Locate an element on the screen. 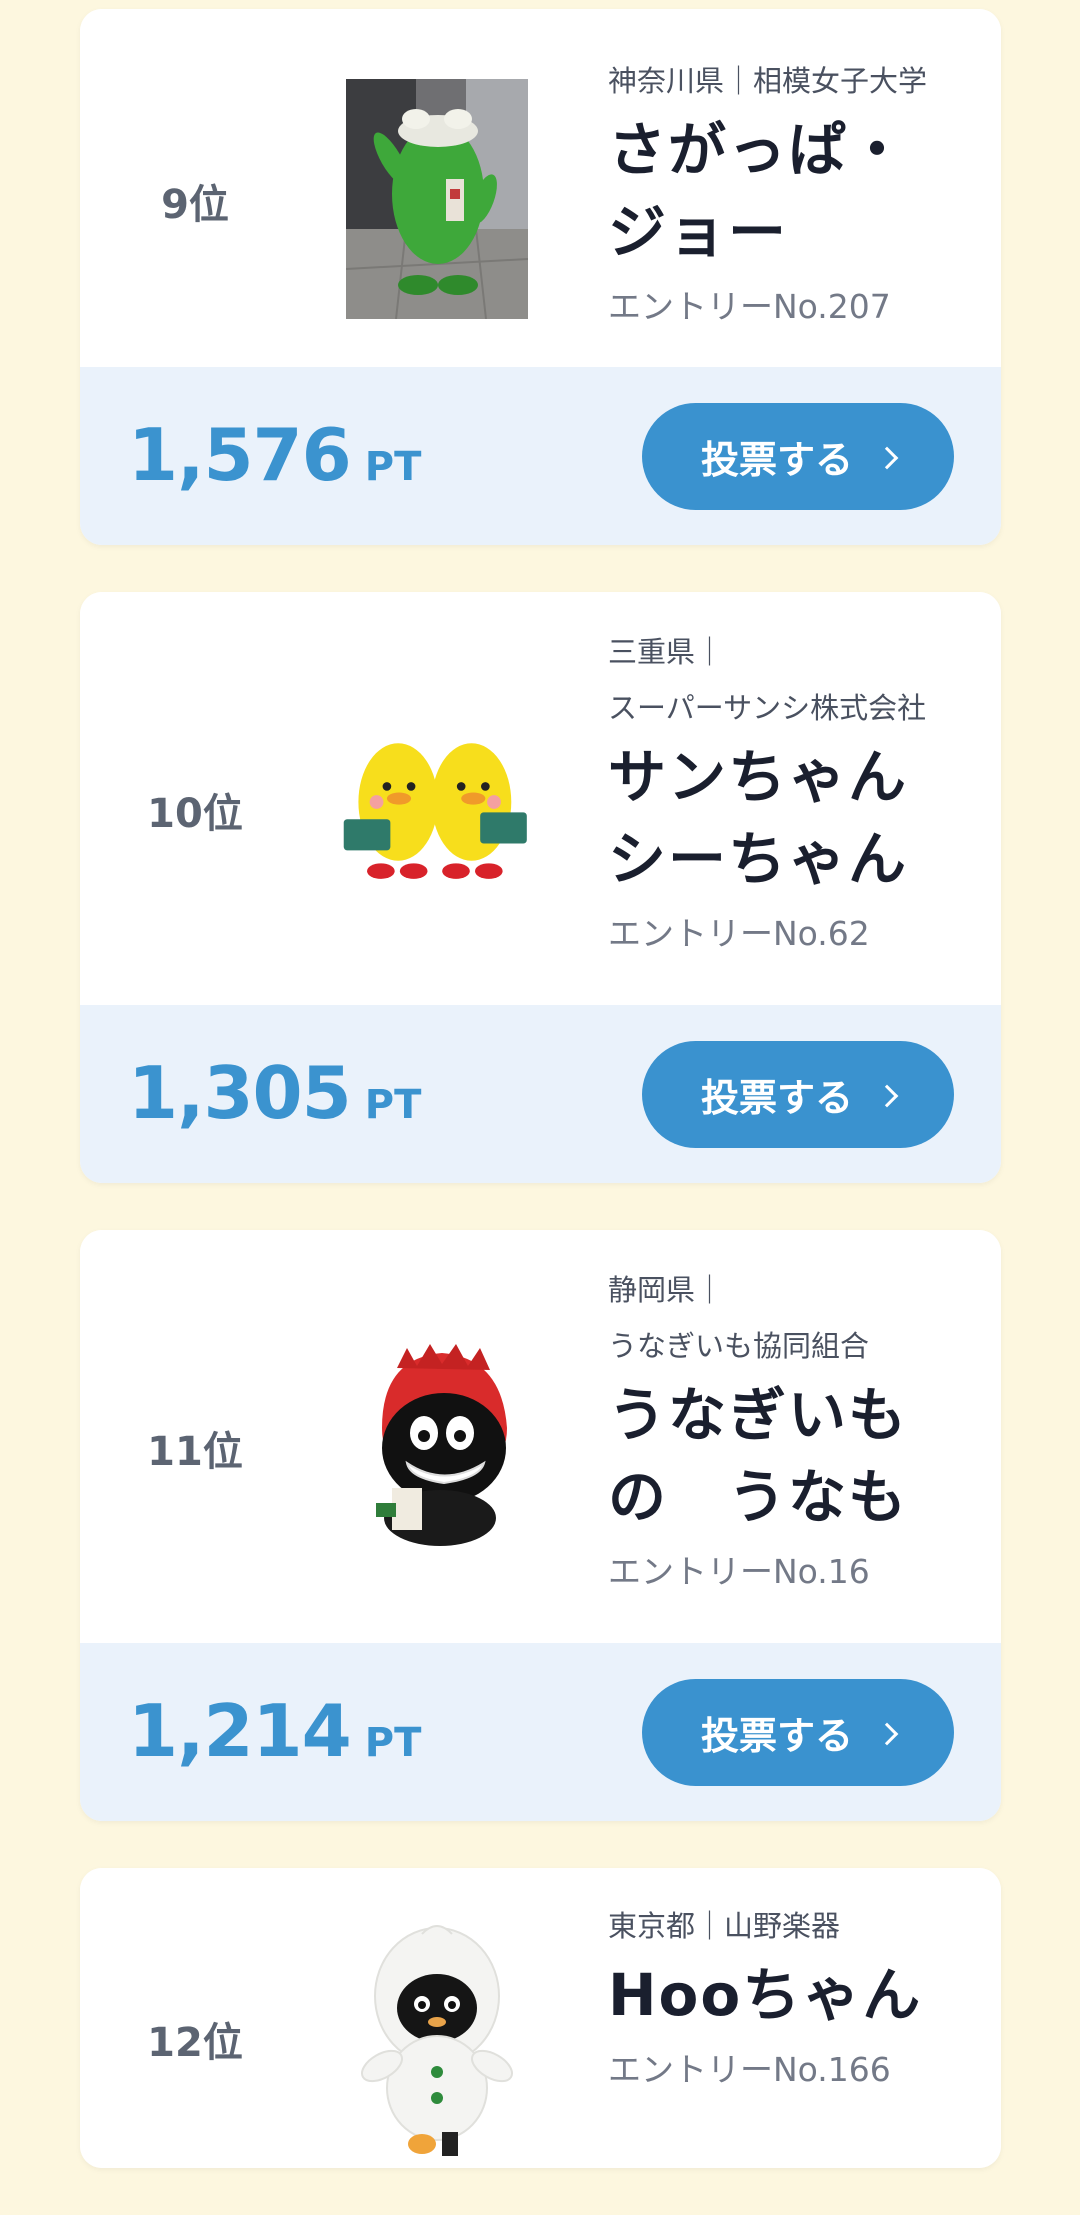 The height and width of the screenshot is (2215, 1080). points-value: 1,576 is located at coordinates (240, 455).